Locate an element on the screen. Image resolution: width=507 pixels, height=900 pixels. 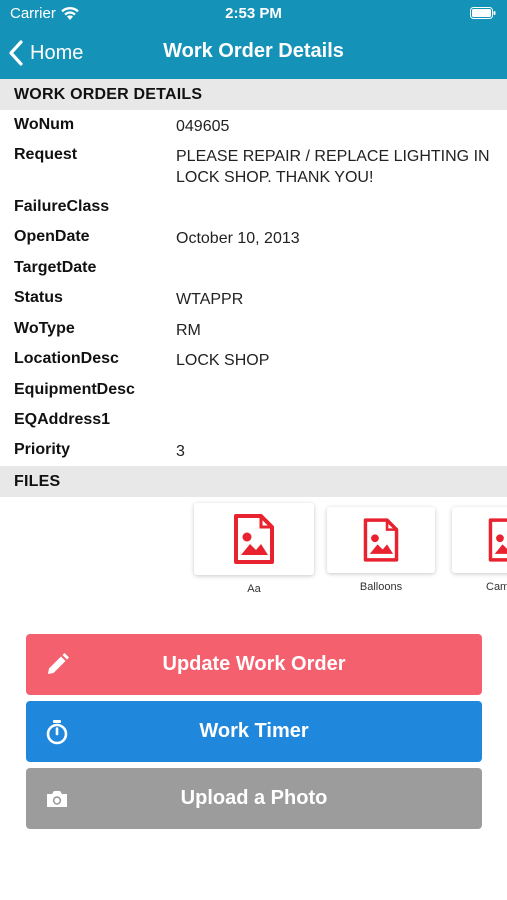
work-timer-label: Work Timer is located at coordinates (254, 731).